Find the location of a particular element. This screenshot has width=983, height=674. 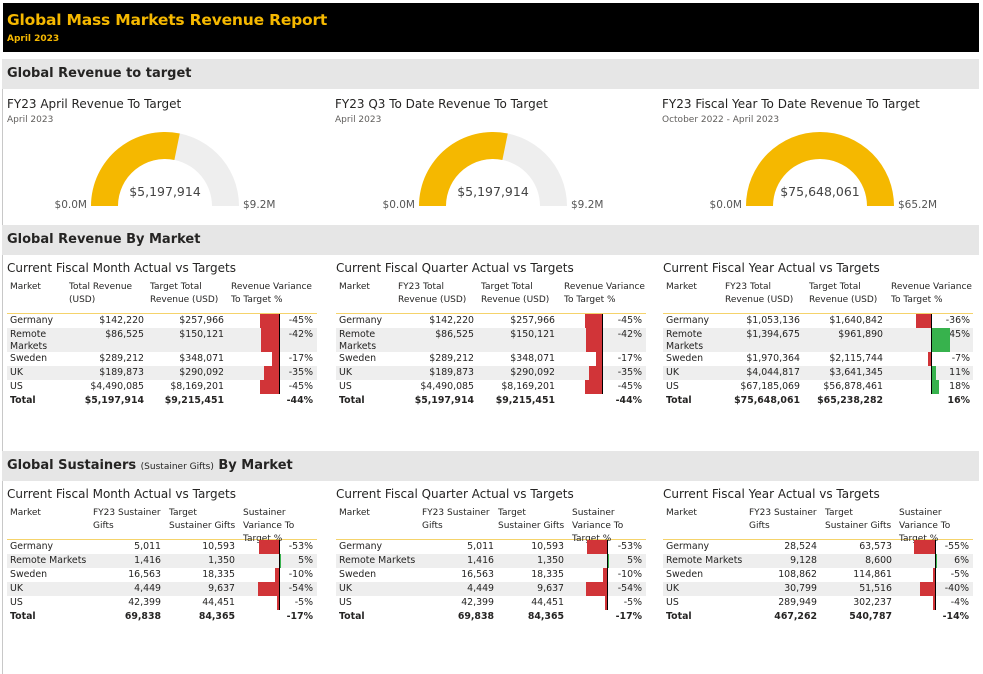

table-row: US 289,949 302,237 -4% is located at coordinates (818, 603).